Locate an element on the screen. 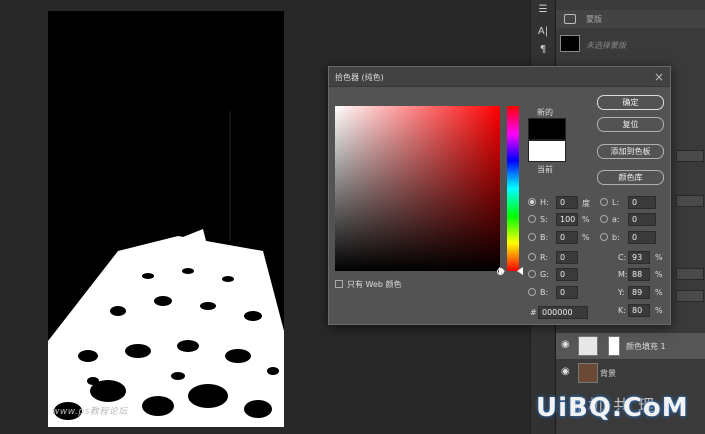 The image size is (705, 434). layer-name: 颜色填充 1 is located at coordinates (646, 346).